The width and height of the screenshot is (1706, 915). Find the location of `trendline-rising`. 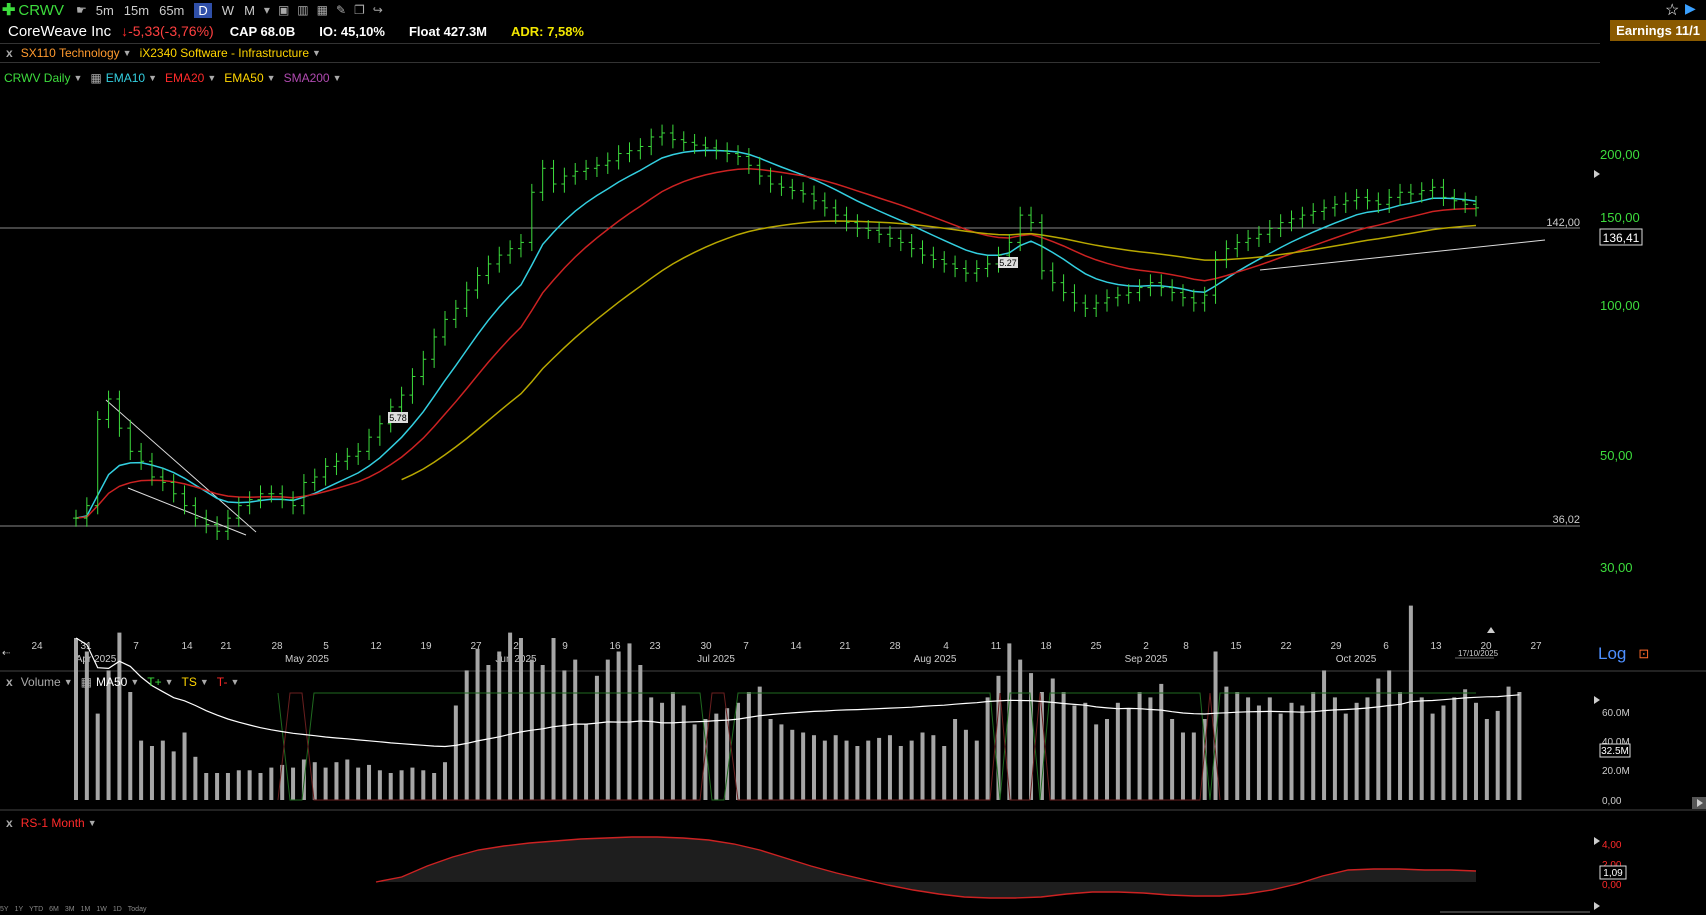

trendline-rising is located at coordinates (1402, 255).